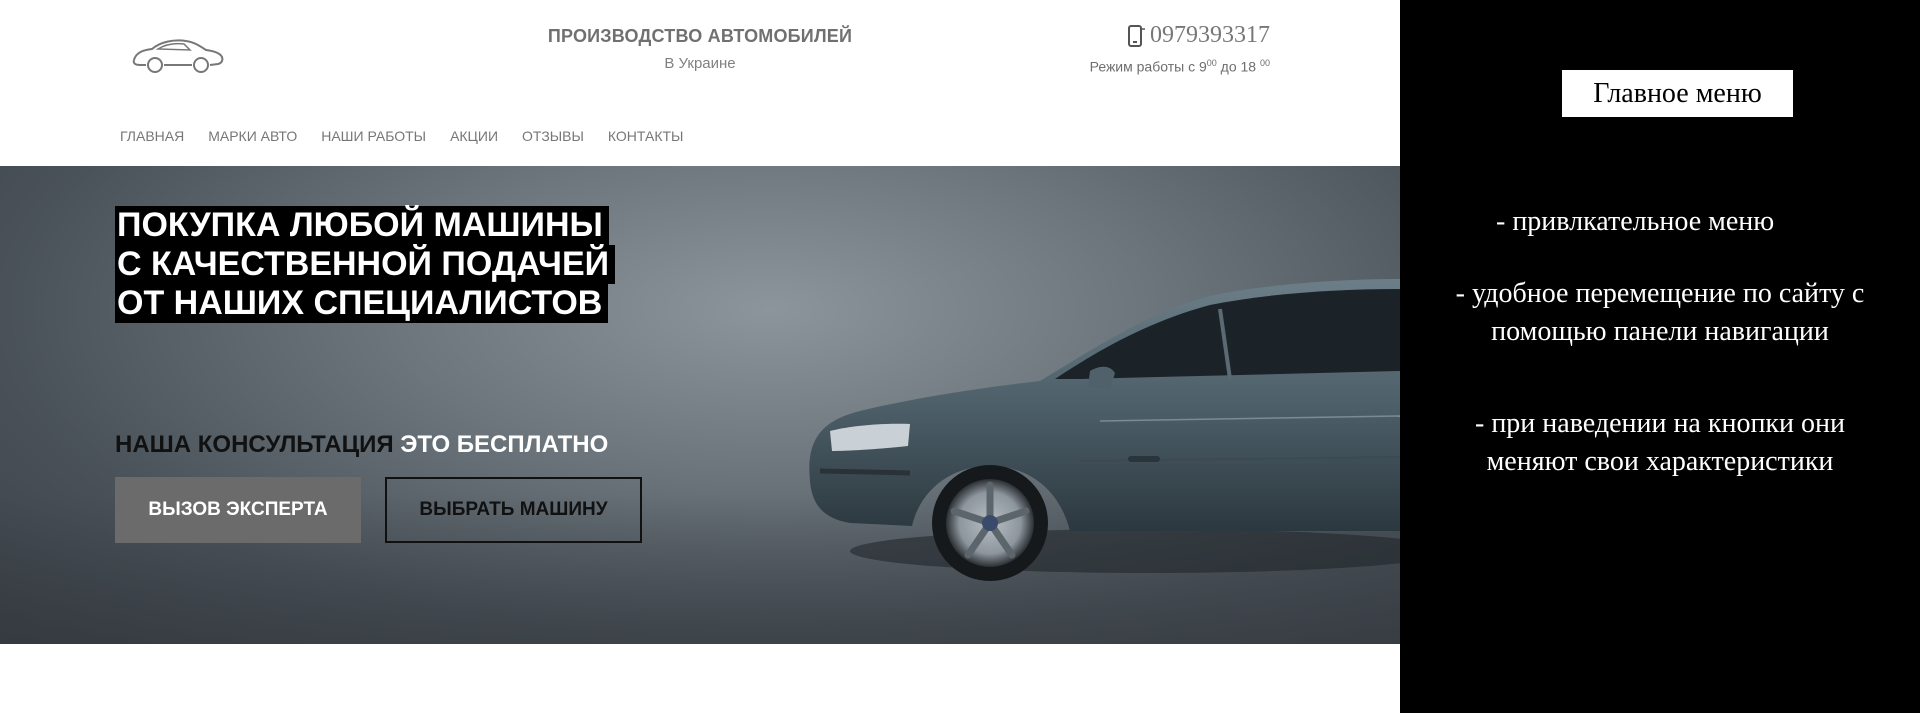 The height and width of the screenshot is (713, 1920). Describe the element at coordinates (646, 136) in the screenshot. I see `nav-item-contacts: КОНТАКТЫ` at that location.